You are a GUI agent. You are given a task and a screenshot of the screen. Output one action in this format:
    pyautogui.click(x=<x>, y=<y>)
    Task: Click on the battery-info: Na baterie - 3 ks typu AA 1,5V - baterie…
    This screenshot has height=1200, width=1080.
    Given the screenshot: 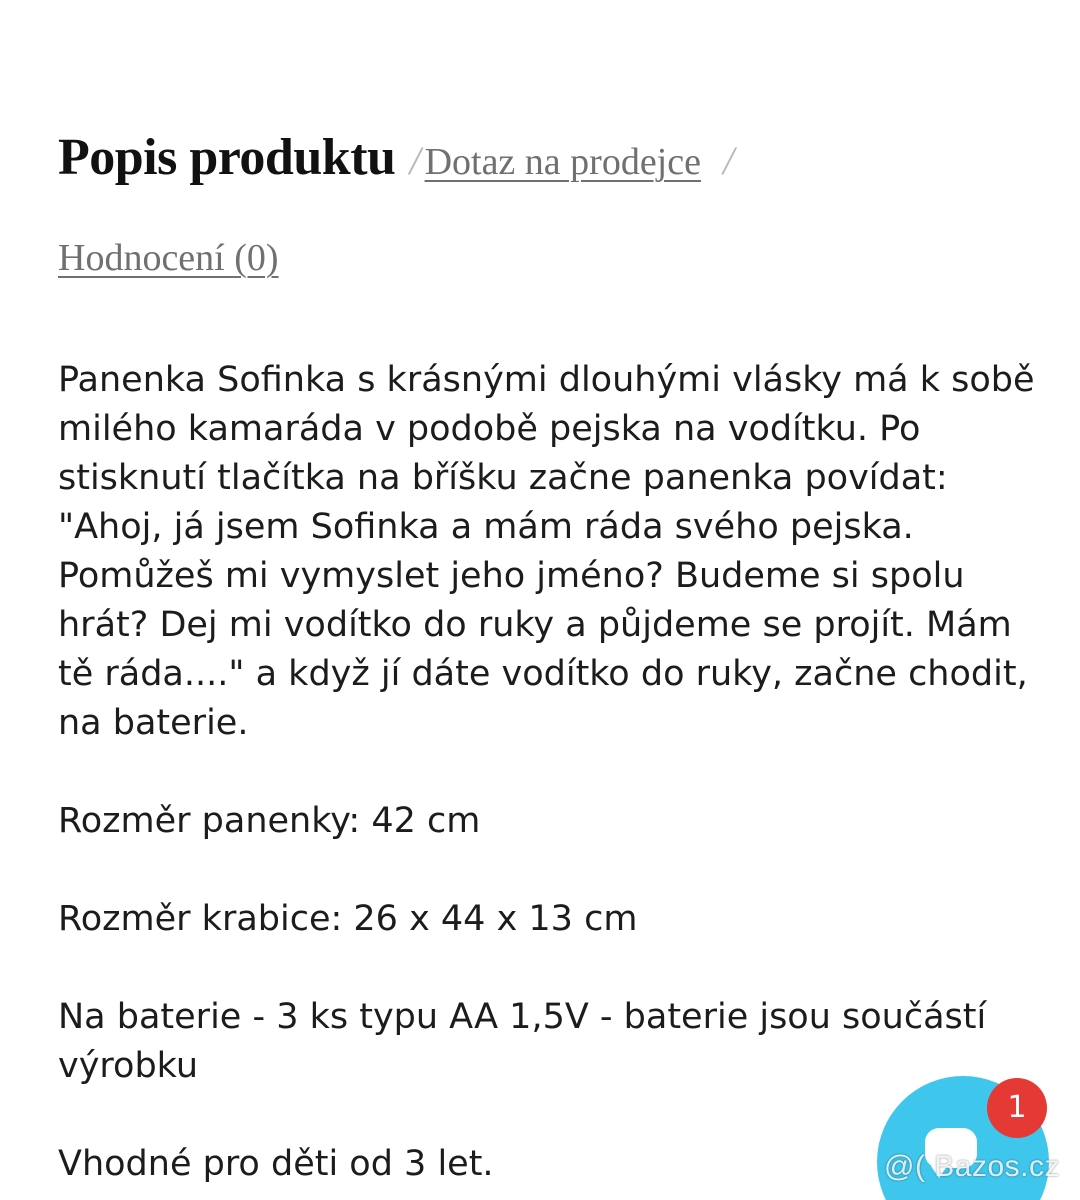 What is the action you would take?
    pyautogui.click(x=522, y=1041)
    